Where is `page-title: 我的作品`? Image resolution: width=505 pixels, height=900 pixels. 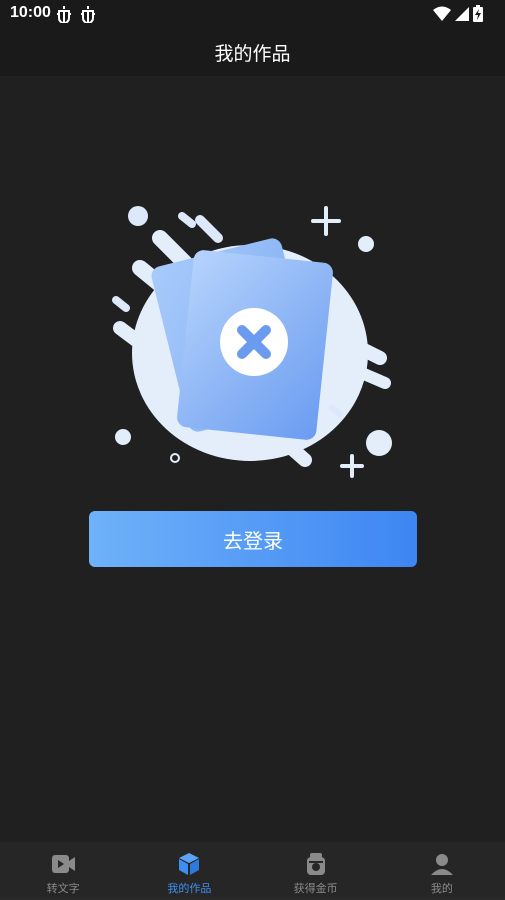 page-title: 我的作品 is located at coordinates (252, 53).